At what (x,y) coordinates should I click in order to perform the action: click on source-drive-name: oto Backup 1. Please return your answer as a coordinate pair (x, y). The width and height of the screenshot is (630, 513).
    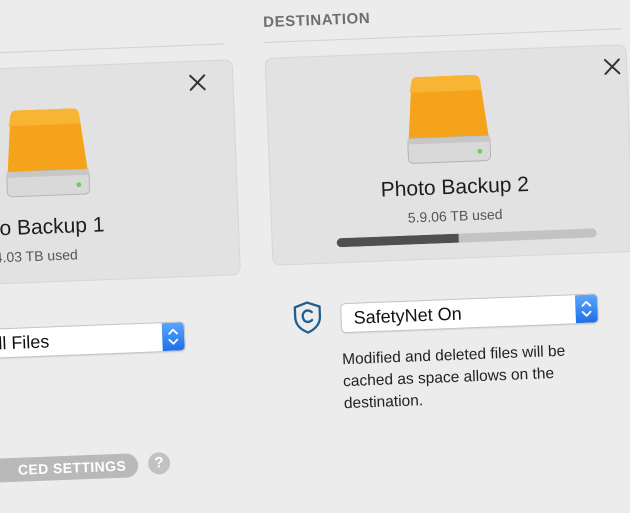
    Looking at the image, I should click on (52, 227).